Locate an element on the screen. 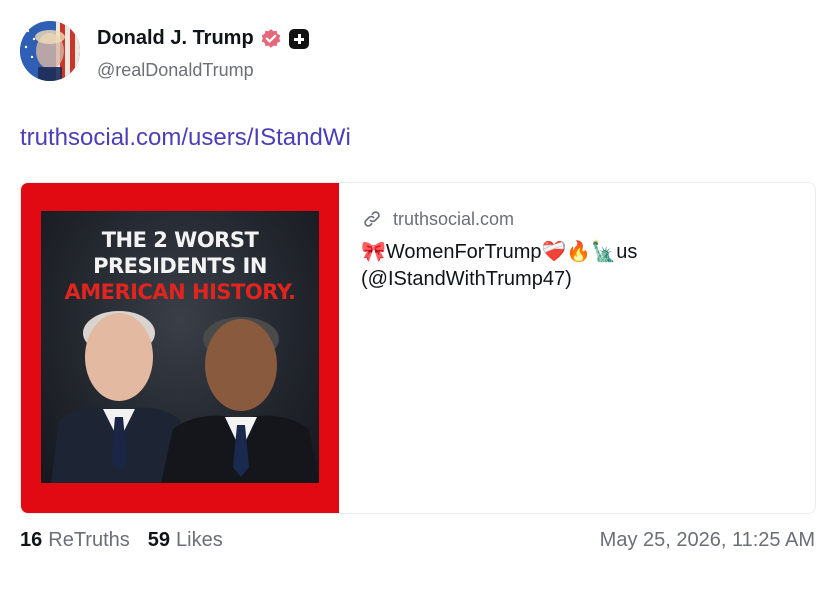 The width and height of the screenshot is (840, 589). retruths-label: ReTruths is located at coordinates (89, 540).